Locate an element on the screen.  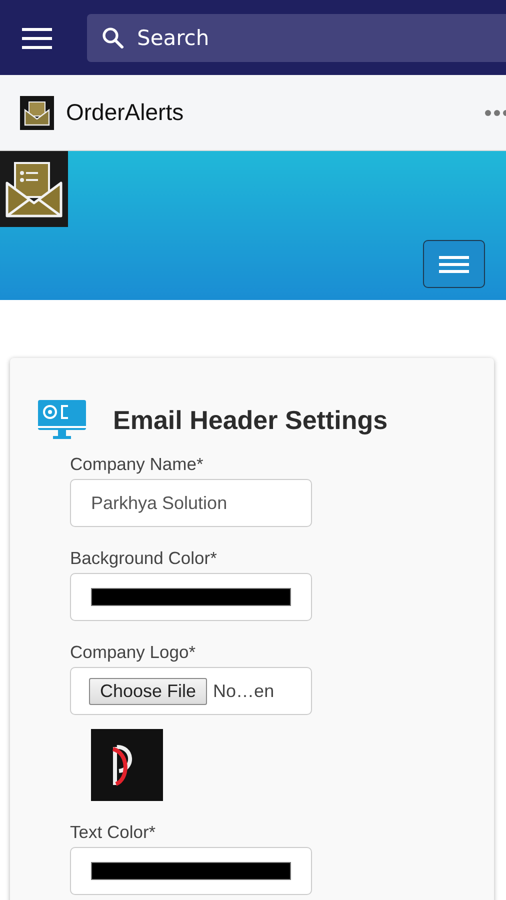
field-label: Company Name* is located at coordinates (137, 464).